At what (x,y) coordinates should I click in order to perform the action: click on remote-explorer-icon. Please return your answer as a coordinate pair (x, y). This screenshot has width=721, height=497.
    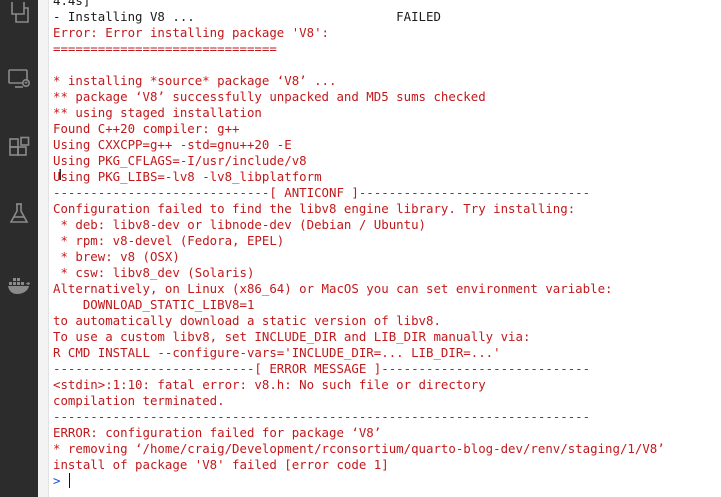
    Looking at the image, I should click on (19, 78).